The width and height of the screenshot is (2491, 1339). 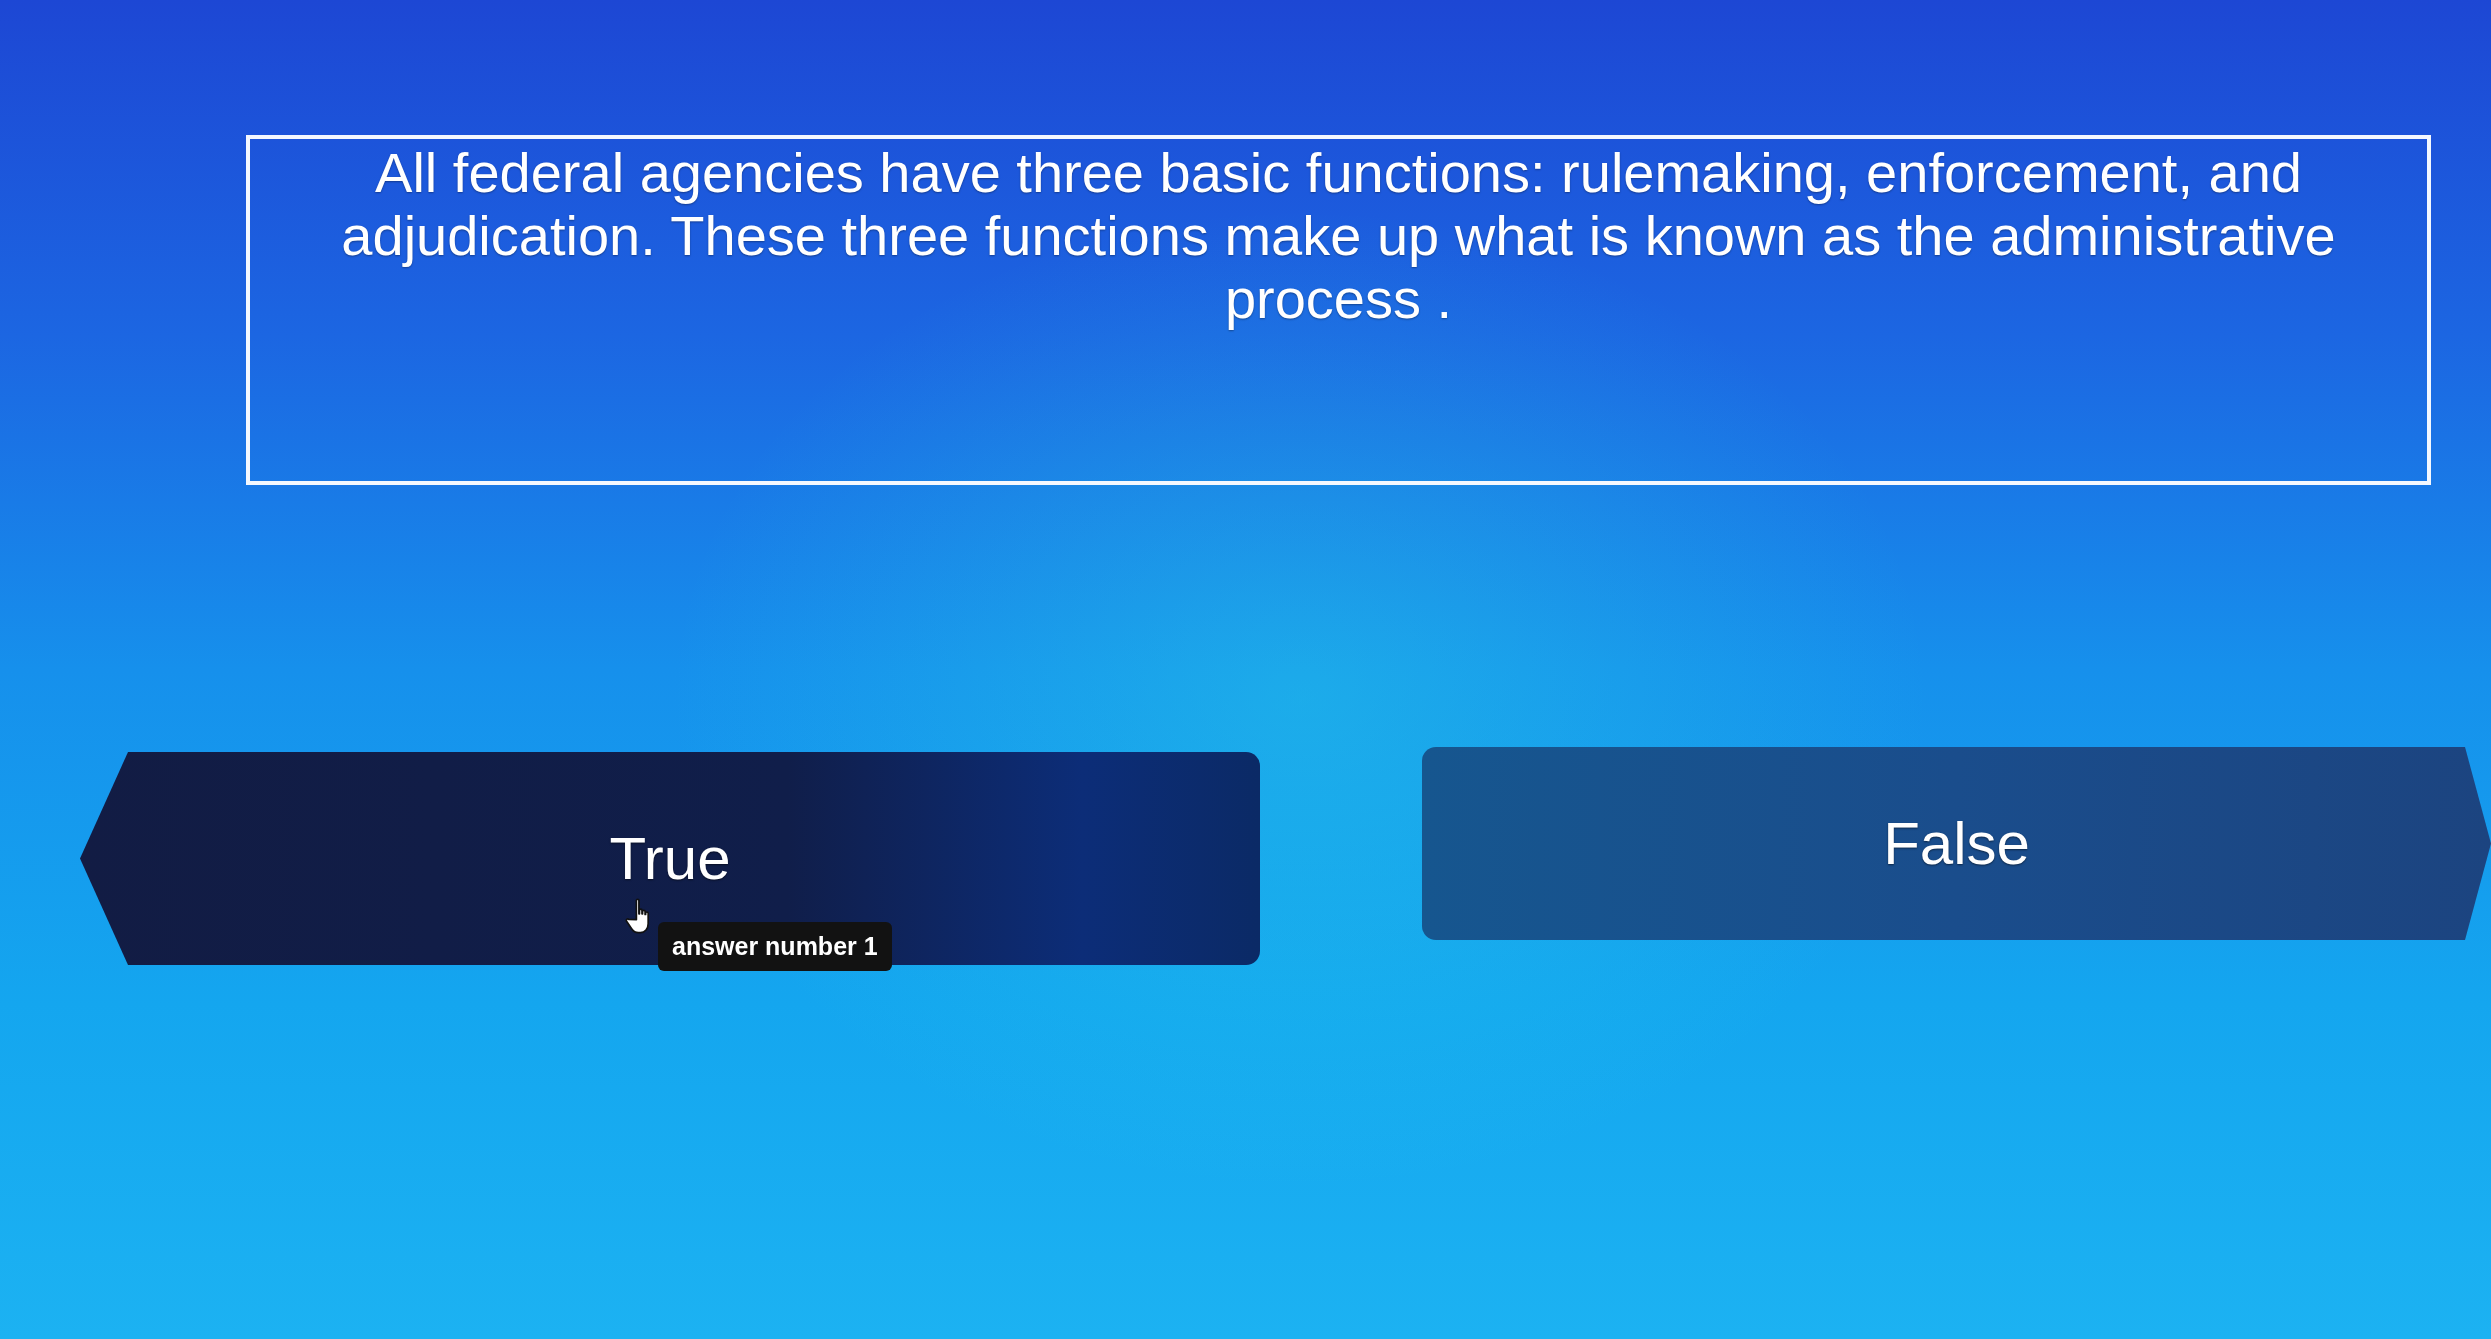 What do you see at coordinates (775, 946) in the screenshot?
I see `tooltip: answer number 1` at bounding box center [775, 946].